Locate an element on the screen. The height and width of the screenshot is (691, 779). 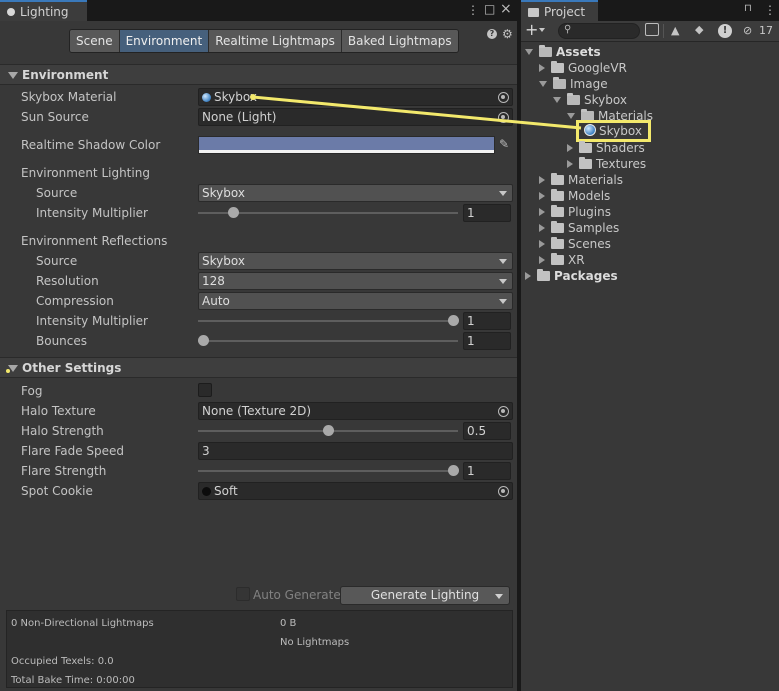
annotation-line is located at coordinates (417, 112).